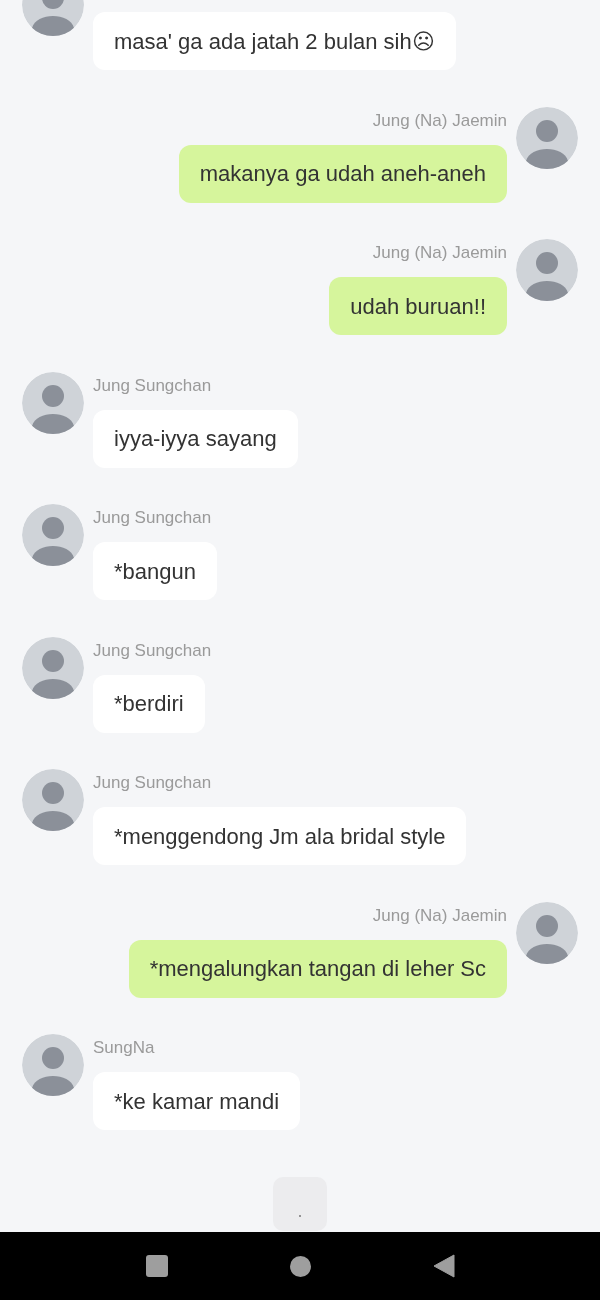  What do you see at coordinates (300, 1266) in the screenshot?
I see `home-button` at bounding box center [300, 1266].